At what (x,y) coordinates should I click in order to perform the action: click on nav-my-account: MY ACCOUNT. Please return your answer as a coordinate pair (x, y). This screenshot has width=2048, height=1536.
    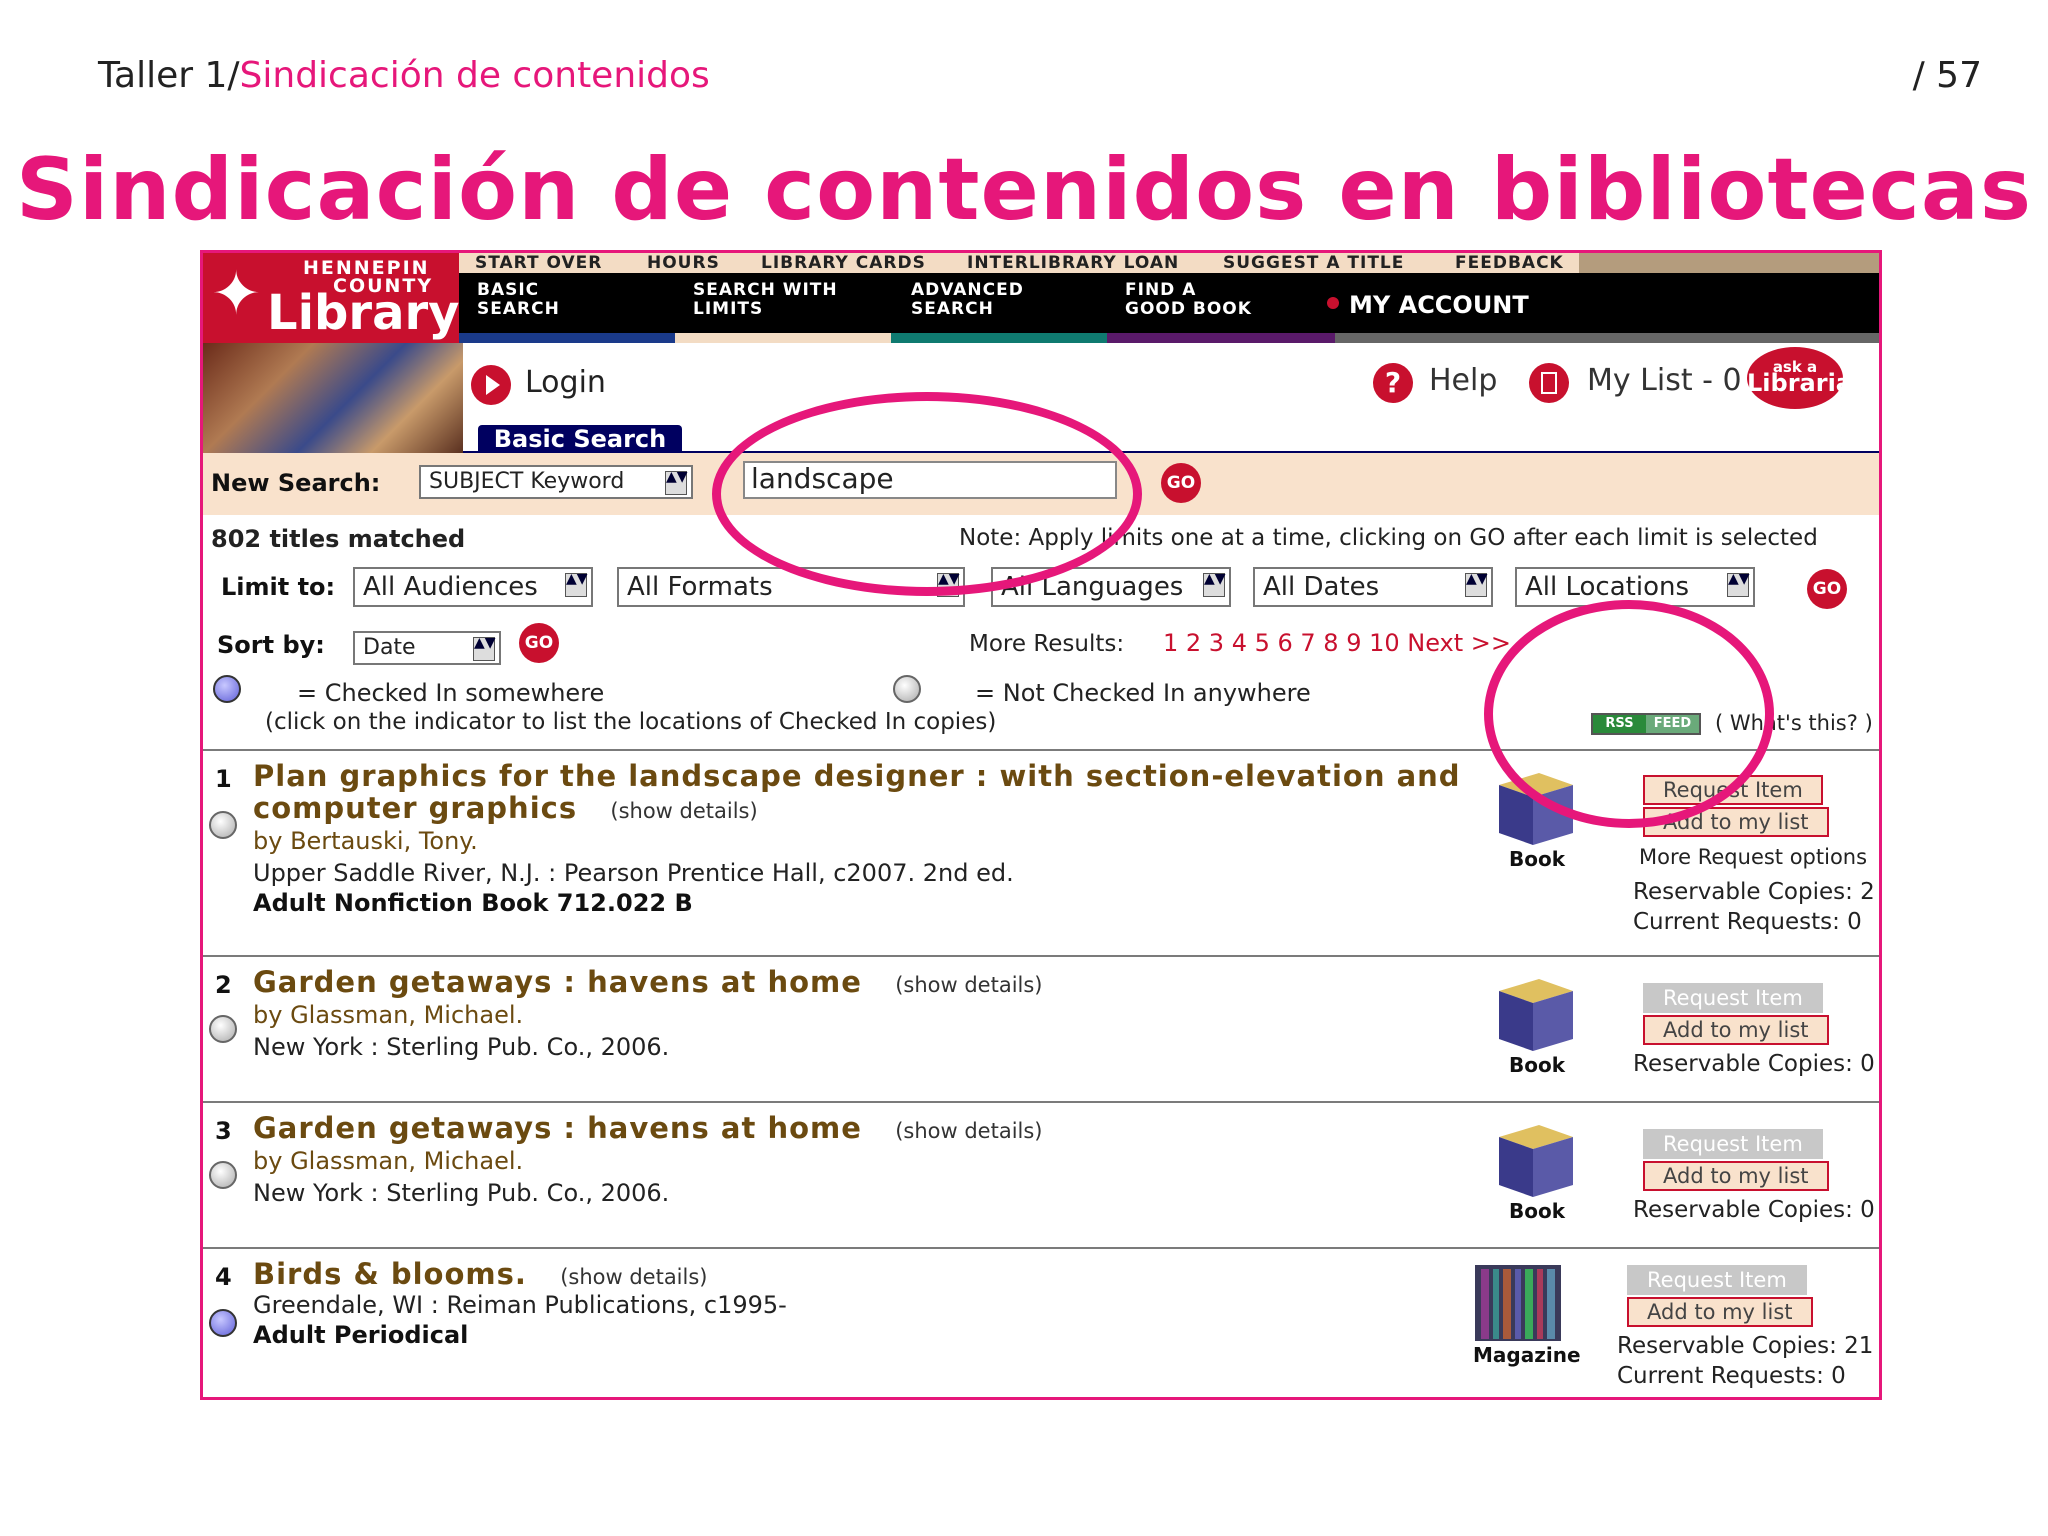
    Looking at the image, I should click on (1439, 305).